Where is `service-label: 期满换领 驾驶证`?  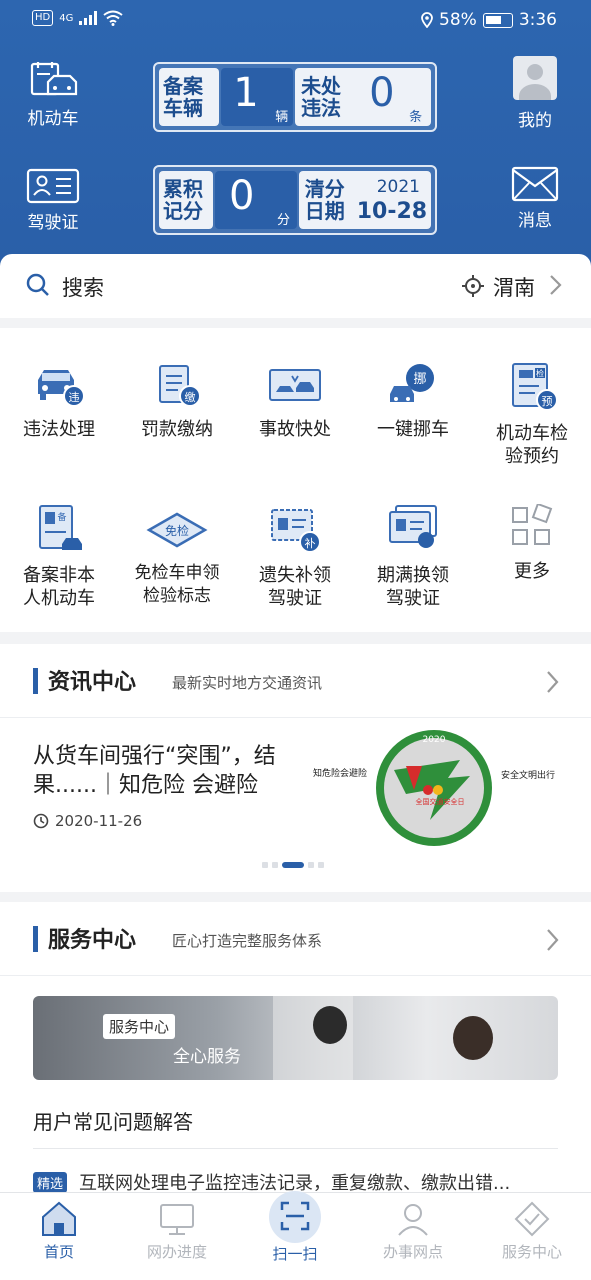
service-label: 期满换领 驾驶证 is located at coordinates (413, 587).